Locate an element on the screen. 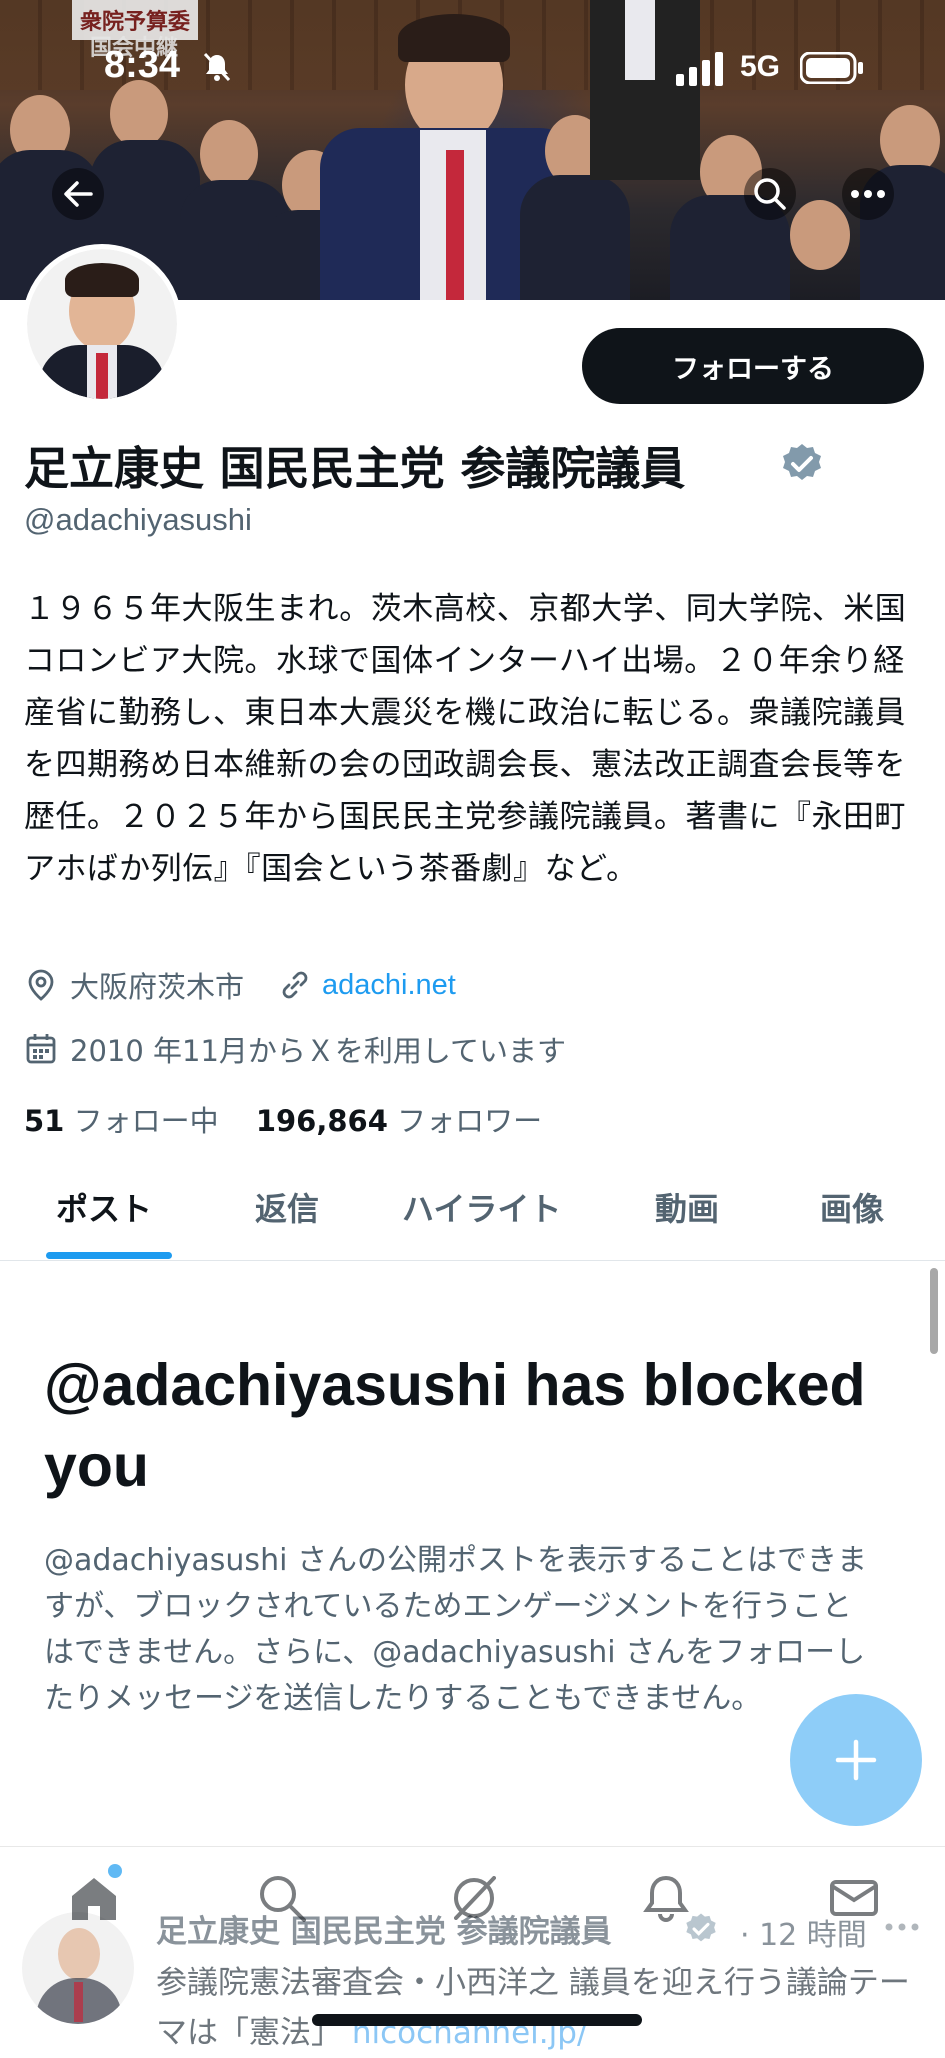 This screenshot has width=945, height=2058. location-pin-icon is located at coordinates (41, 985).